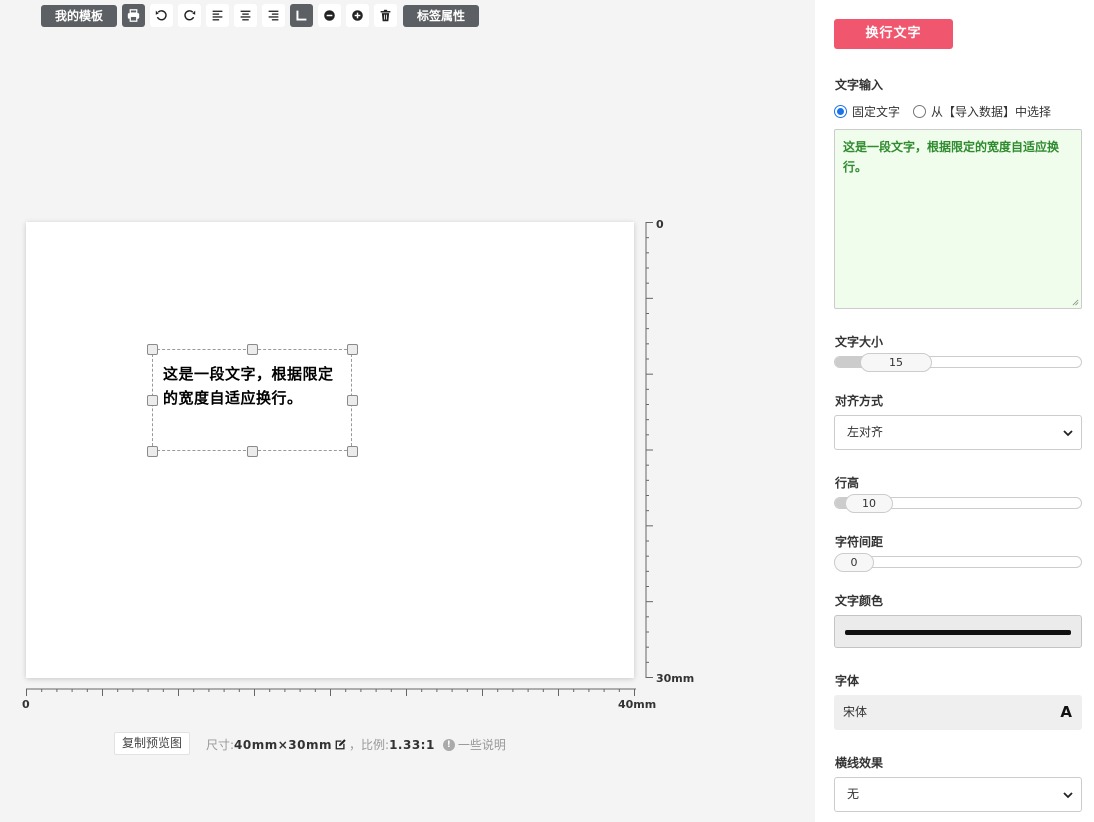 This screenshot has width=1094, height=822. I want to click on text-color-picker, so click(958, 631).